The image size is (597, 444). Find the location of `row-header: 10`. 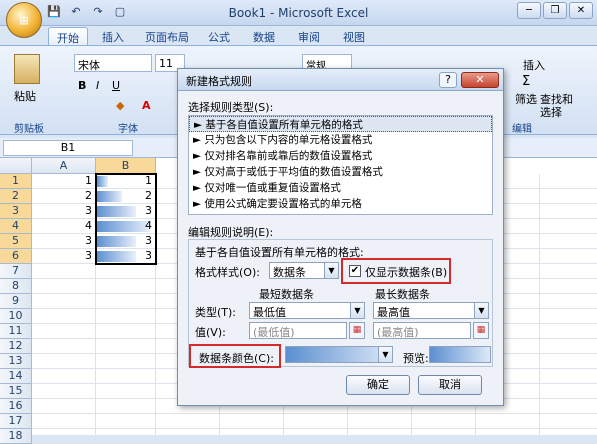

row-header: 10 is located at coordinates (16, 316).